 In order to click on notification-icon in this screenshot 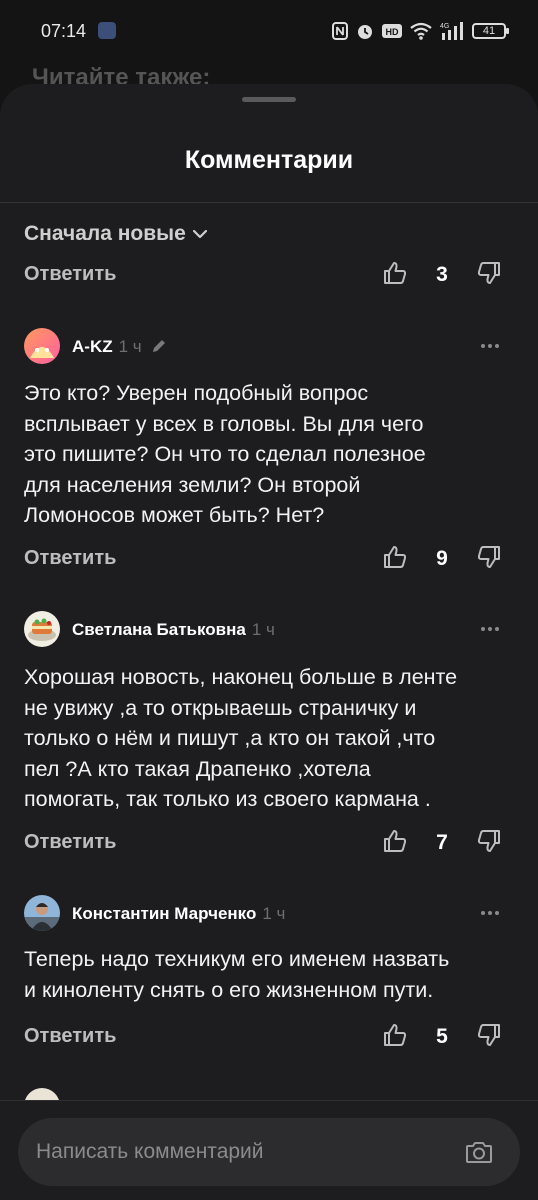, I will do `click(107, 30)`.